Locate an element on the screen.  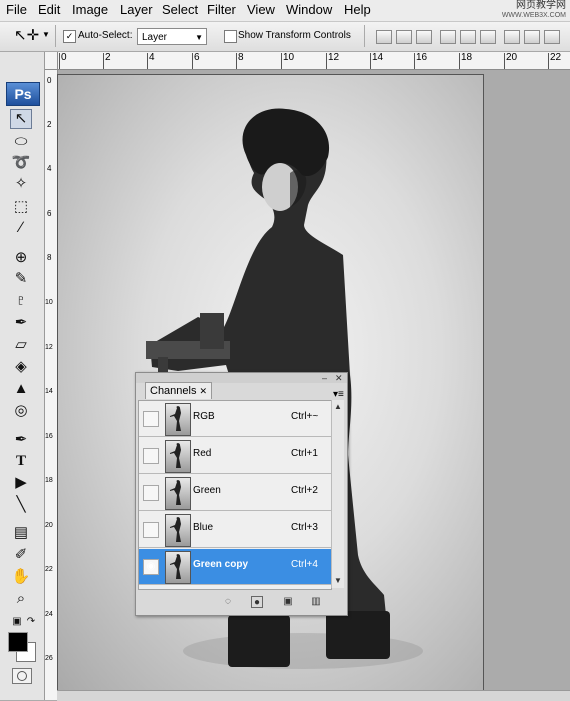
align-top-icon is located at coordinates (384, 37).